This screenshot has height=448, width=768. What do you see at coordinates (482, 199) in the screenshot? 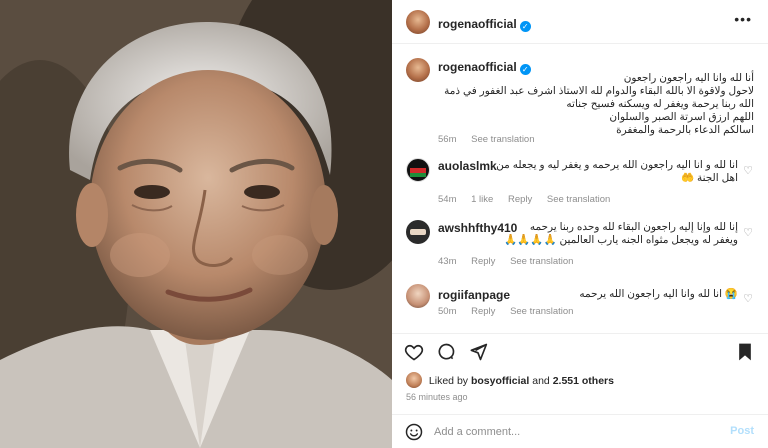
I see `comment-likes: 1 like` at bounding box center [482, 199].